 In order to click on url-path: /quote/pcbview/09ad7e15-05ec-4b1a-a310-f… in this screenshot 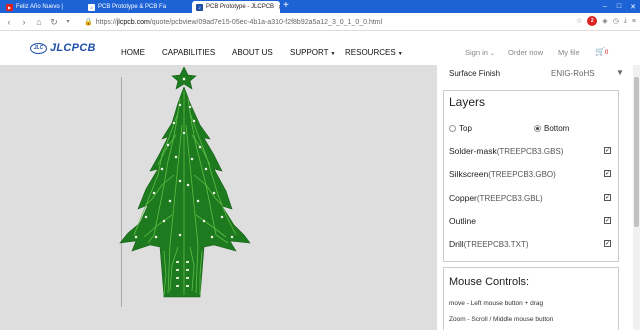, I will do `click(266, 22)`.